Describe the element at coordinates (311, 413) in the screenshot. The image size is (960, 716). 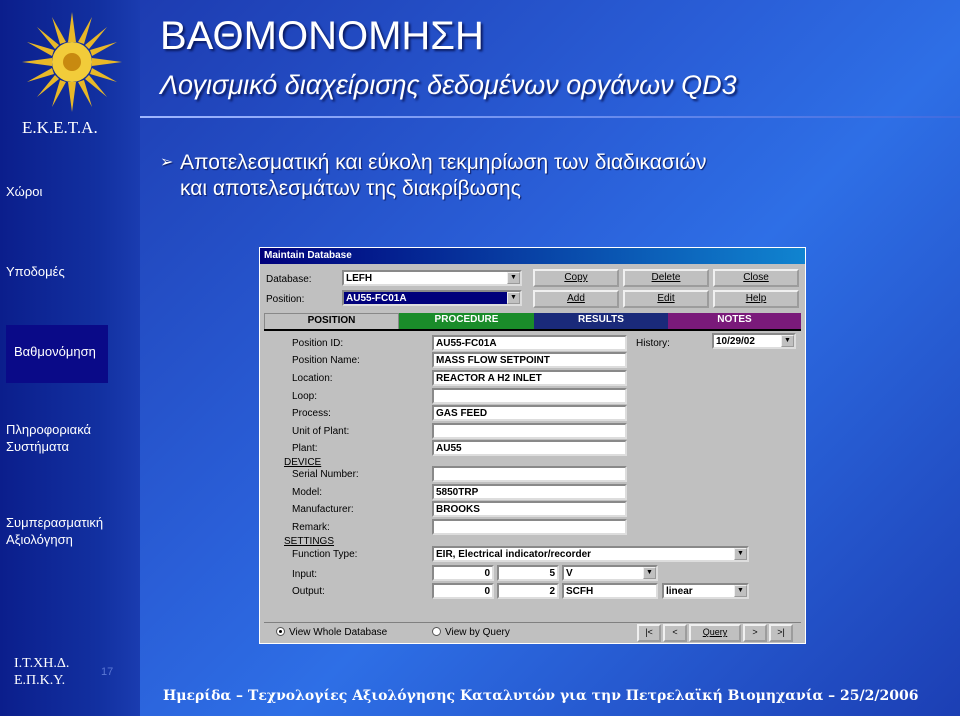
I see `process-label: Process:` at that location.